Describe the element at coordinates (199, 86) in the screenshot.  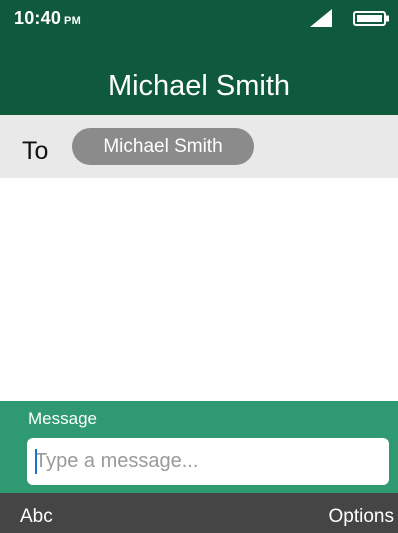
I see `page-title: Michael Smith` at that location.